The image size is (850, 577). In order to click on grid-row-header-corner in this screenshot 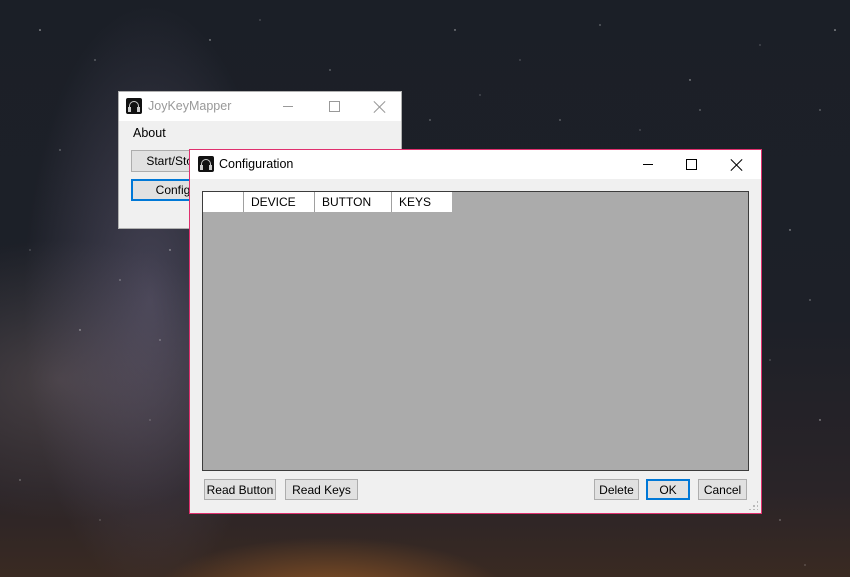, I will do `click(223, 202)`.